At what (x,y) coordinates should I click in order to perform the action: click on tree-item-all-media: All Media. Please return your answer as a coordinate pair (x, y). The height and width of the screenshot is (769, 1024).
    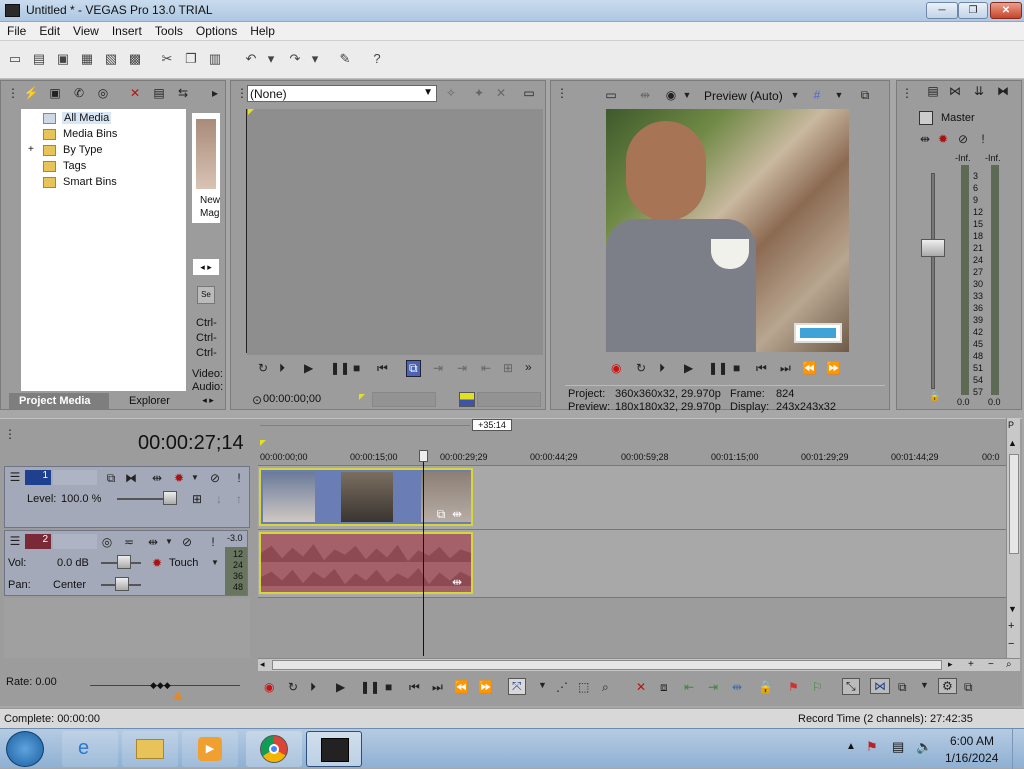
    Looking at the image, I should click on (87, 118).